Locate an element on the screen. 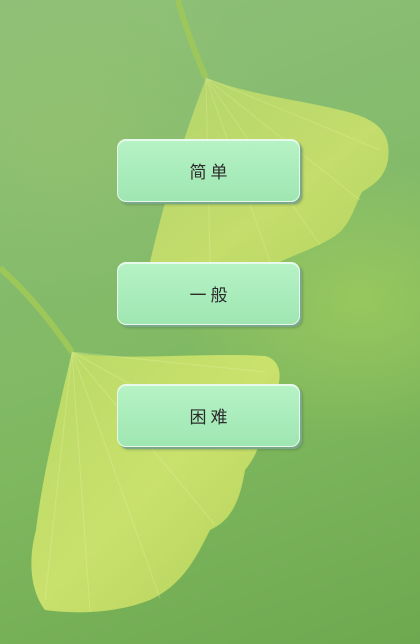 The image size is (420, 644). easy-button: 简单 is located at coordinates (208, 170).